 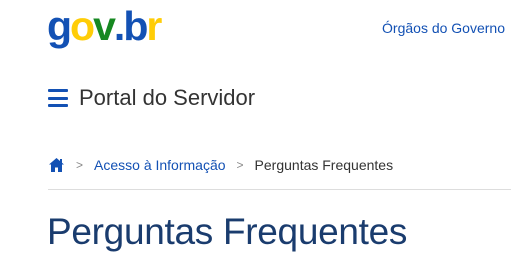 I want to click on breadcrumb-item-acesso-a-informacao: Acesso à Informação, so click(x=160, y=165).